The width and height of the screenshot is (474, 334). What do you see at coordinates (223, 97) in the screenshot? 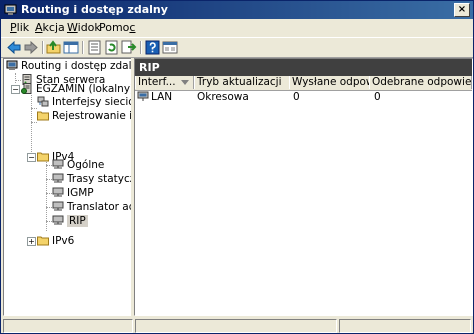
I see `row-mode-cell: Okresowa` at bounding box center [223, 97].